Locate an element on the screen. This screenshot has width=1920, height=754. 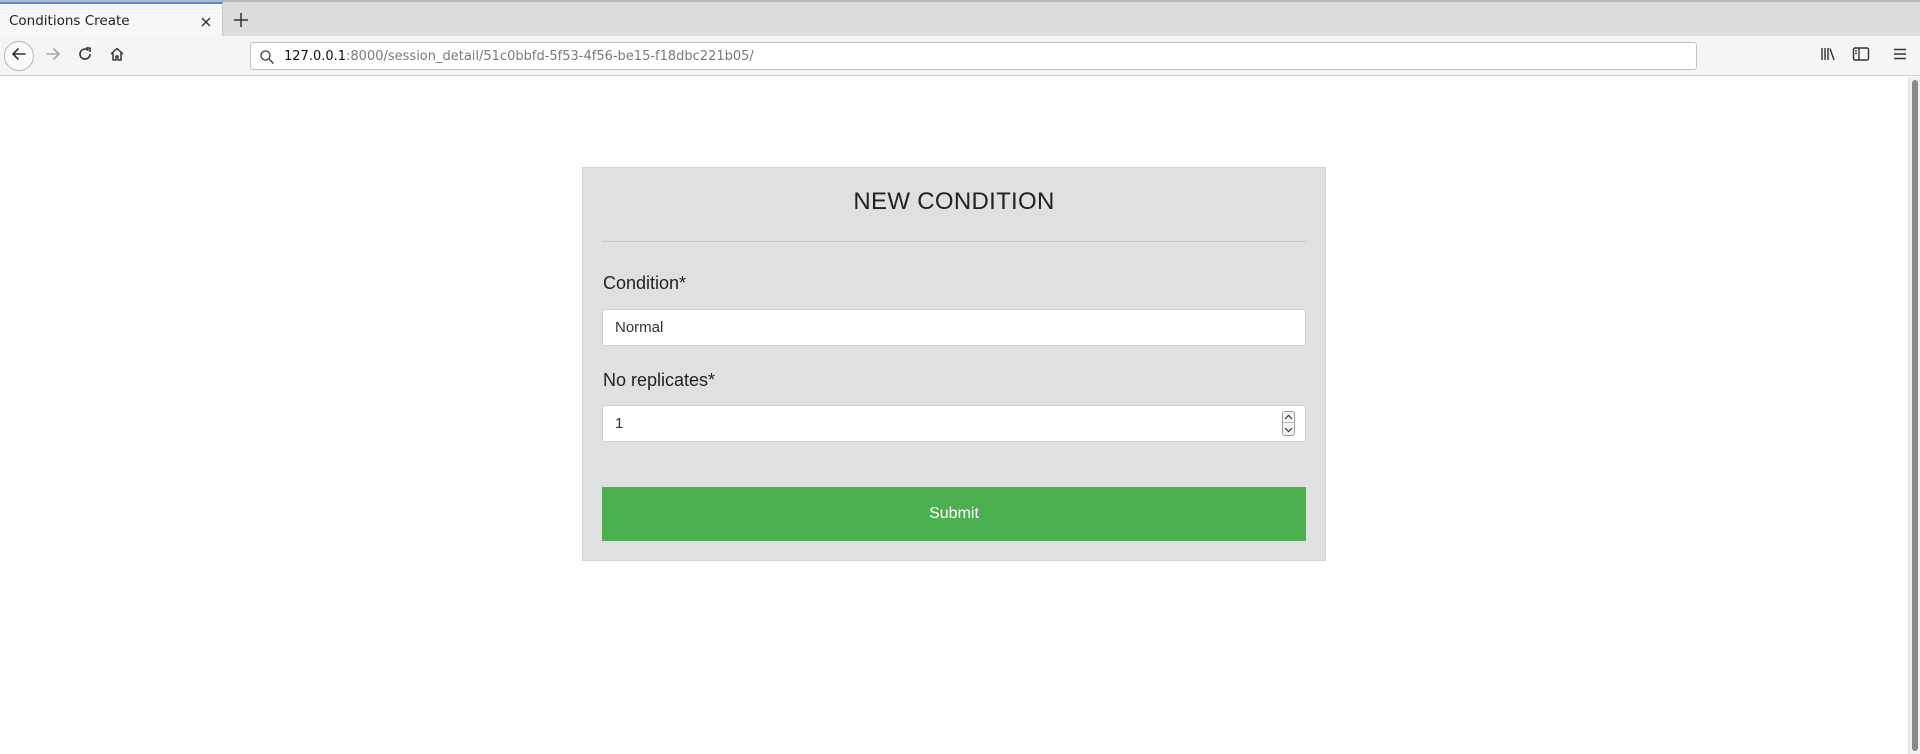
tab-bar: Conditions Create is located at coordinates (960, 19).